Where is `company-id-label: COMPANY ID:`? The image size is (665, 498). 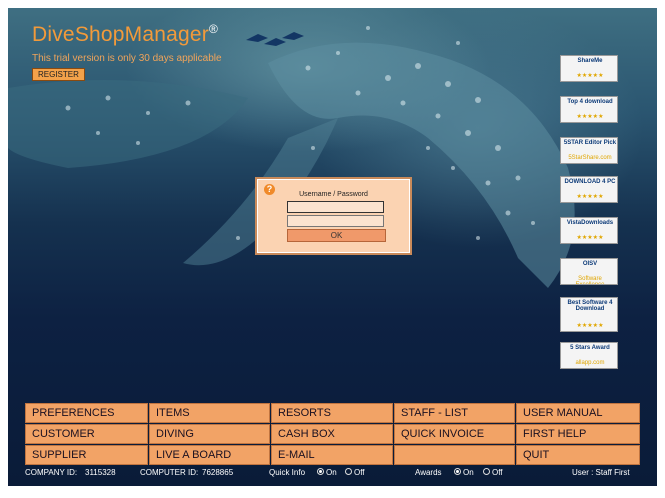 company-id-label: COMPANY ID: is located at coordinates (51, 472).